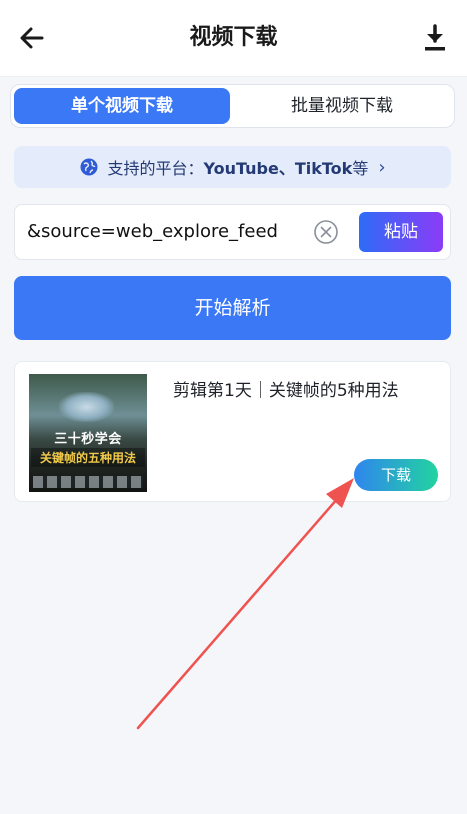 This screenshot has height=814, width=467. What do you see at coordinates (86, 407) in the screenshot?
I see `thumbnail-sky` at bounding box center [86, 407].